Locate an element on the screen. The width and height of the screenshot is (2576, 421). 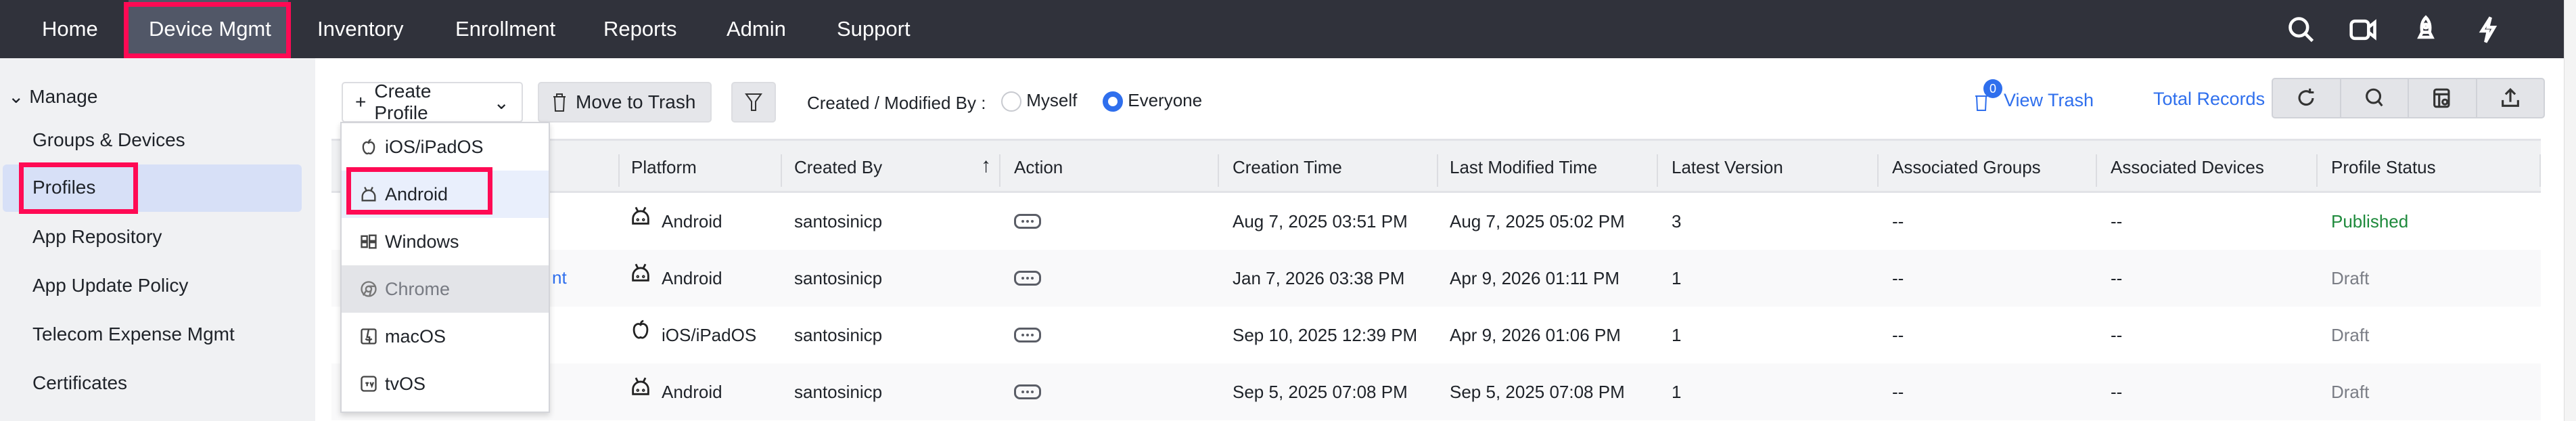
page-scrollbar is located at coordinates (2570, 210).